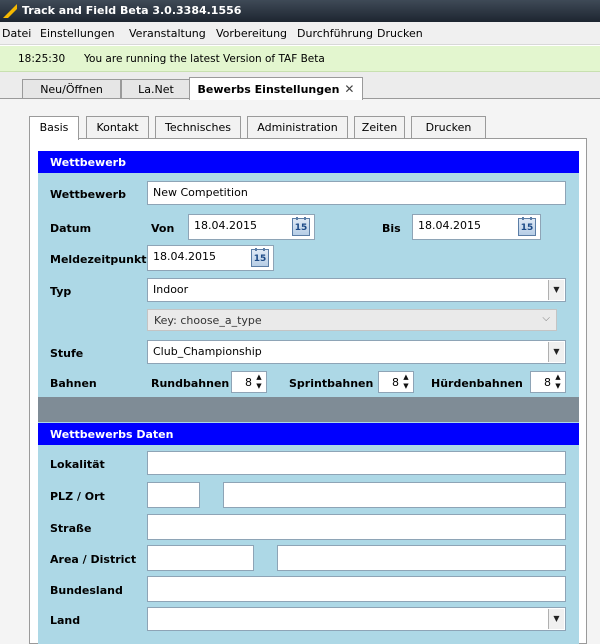 The width and height of the screenshot is (600, 644). What do you see at coordinates (54, 128) in the screenshot?
I see `tab-basis: Basis` at bounding box center [54, 128].